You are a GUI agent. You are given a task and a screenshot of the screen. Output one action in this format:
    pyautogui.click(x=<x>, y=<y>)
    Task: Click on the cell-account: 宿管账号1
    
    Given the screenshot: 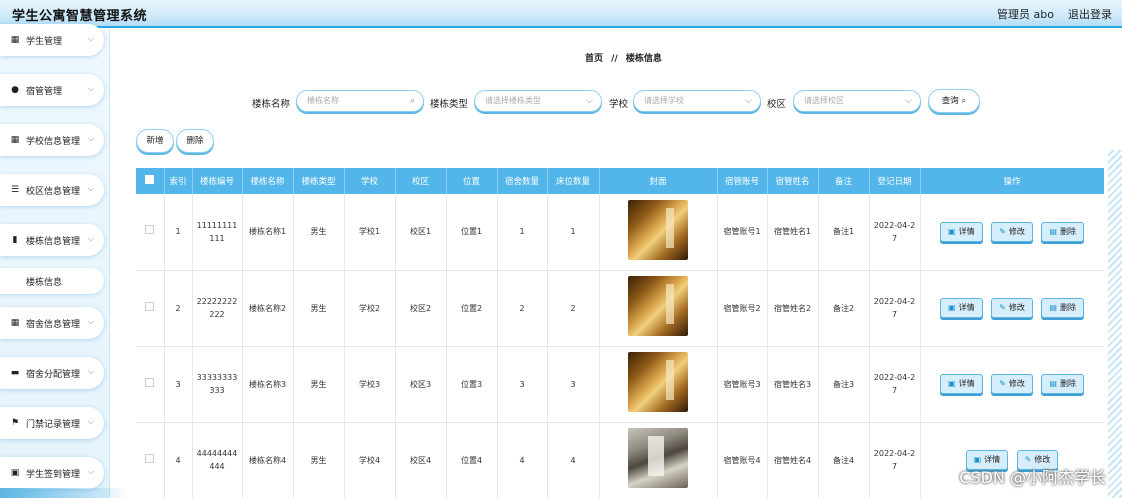 What is the action you would take?
    pyautogui.click(x=742, y=232)
    